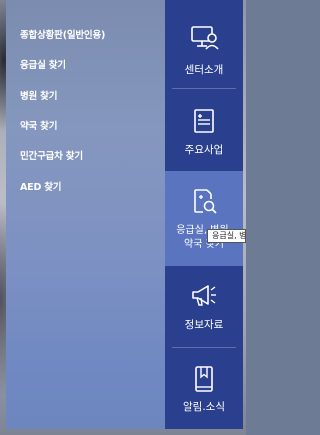  I want to click on nav-item-news: 알림.소식, so click(204, 389).